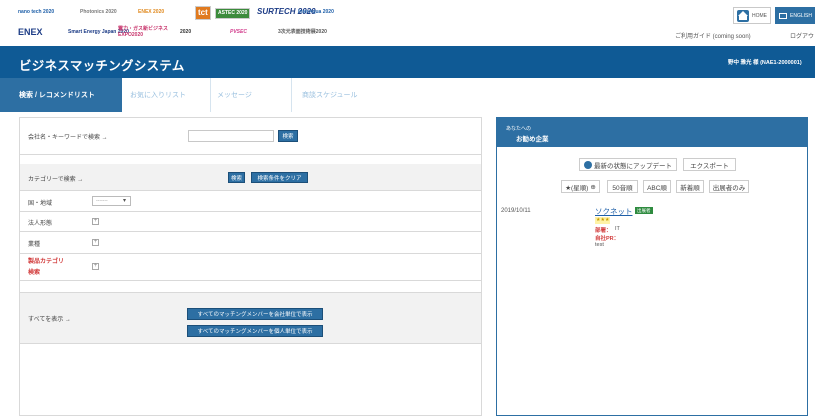 Image resolution: width=815 pixels, height=416 pixels. Describe the element at coordinates (617, 229) in the screenshot. I see `department-value: IT` at that location.